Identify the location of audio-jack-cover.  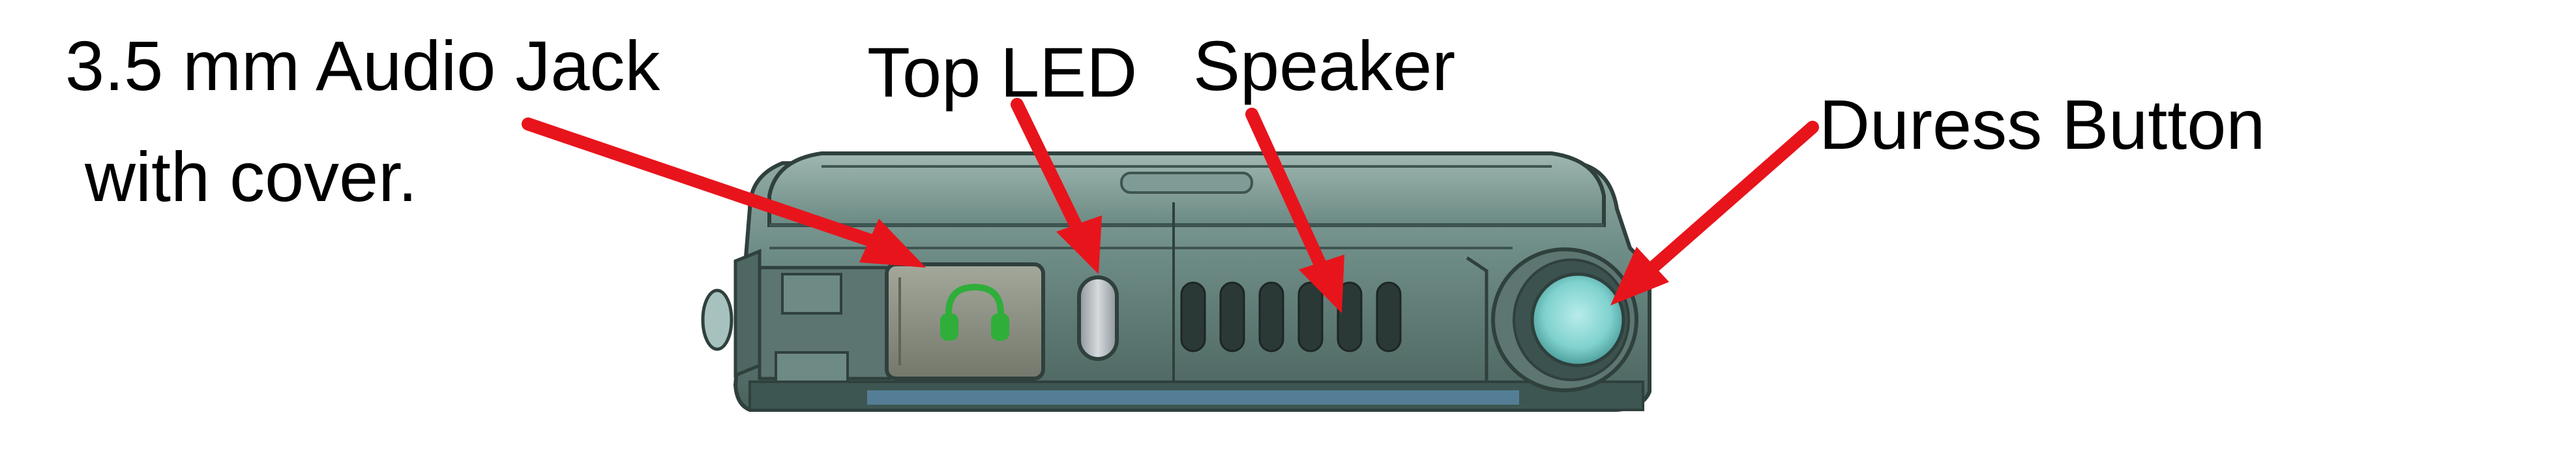
(965, 322).